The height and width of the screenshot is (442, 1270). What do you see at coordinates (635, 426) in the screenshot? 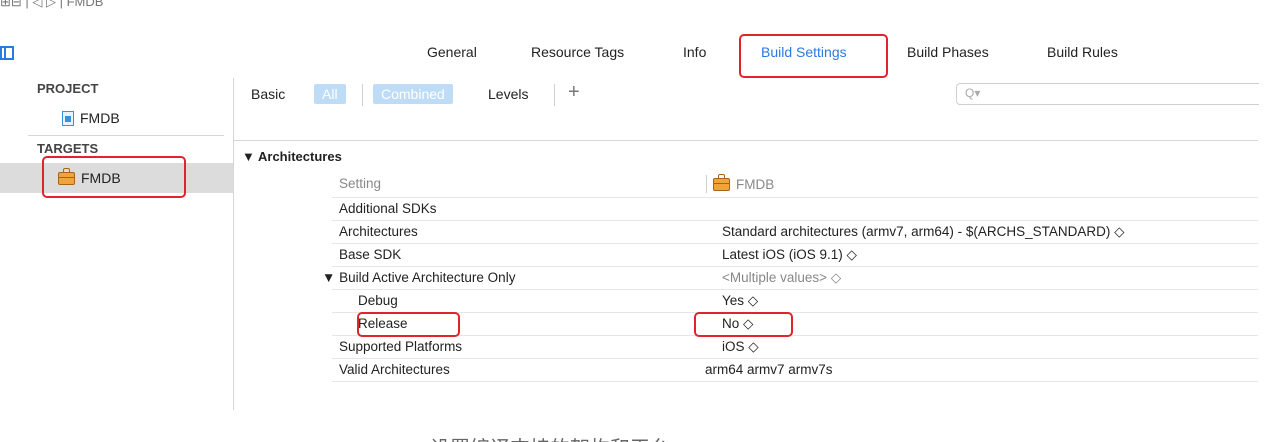
I see `caption-area: 设置编译支持的架构和平台` at bounding box center [635, 426].